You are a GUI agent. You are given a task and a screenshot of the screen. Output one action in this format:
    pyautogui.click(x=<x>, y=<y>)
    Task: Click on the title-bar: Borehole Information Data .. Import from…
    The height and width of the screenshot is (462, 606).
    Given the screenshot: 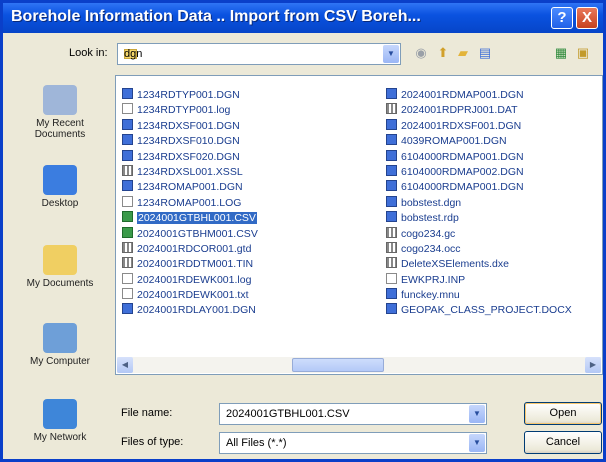 What is the action you would take?
    pyautogui.click(x=303, y=18)
    